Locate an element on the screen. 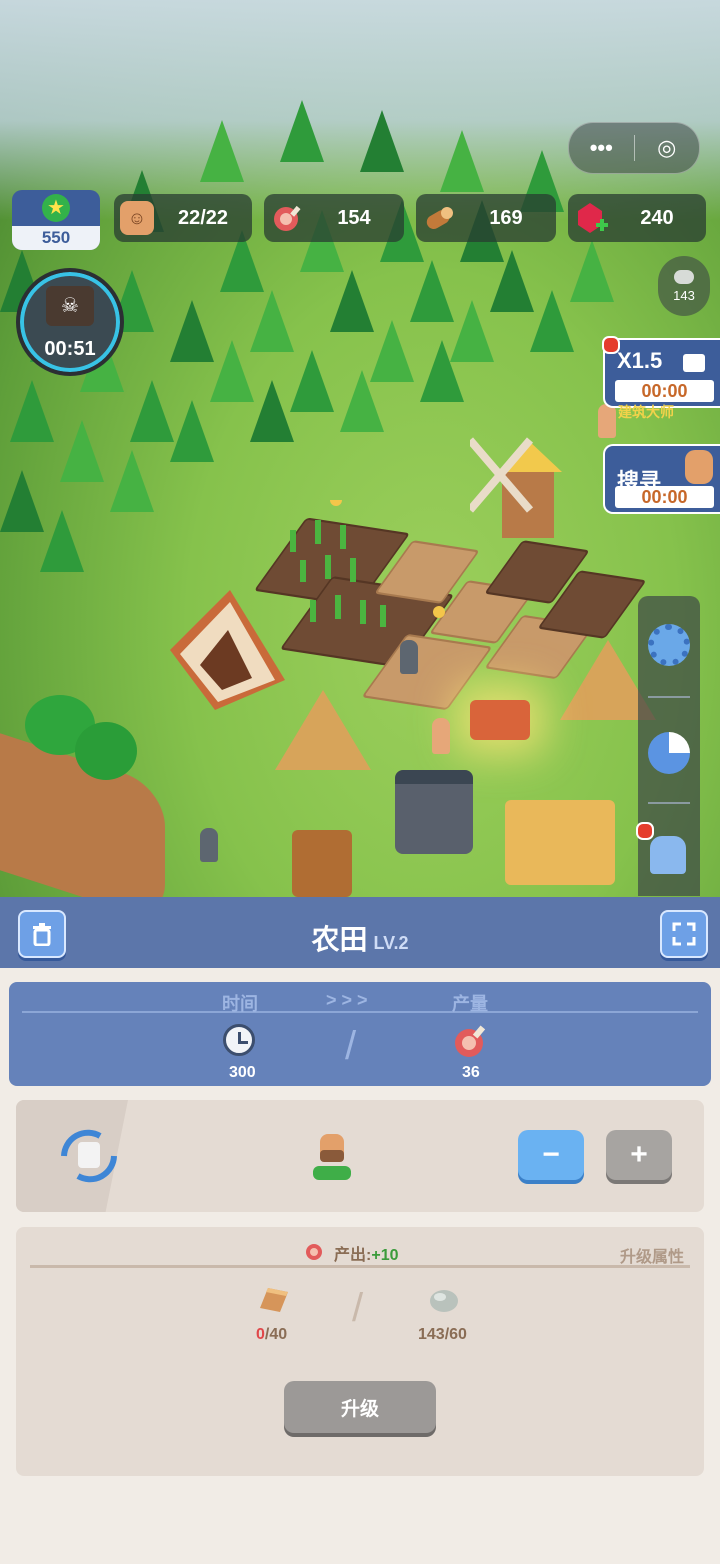 This screenshot has height=1564, width=720. pirate-ship-icon: ☠ is located at coordinates (70, 306).